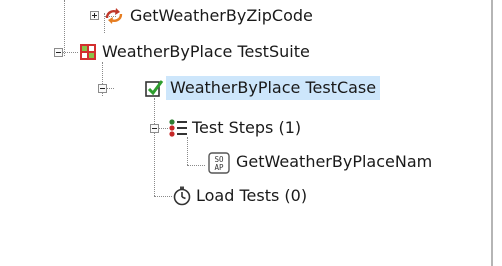 The height and width of the screenshot is (266, 502). What do you see at coordinates (178, 128) in the screenshot?
I see `teststeps-icon` at bounding box center [178, 128].